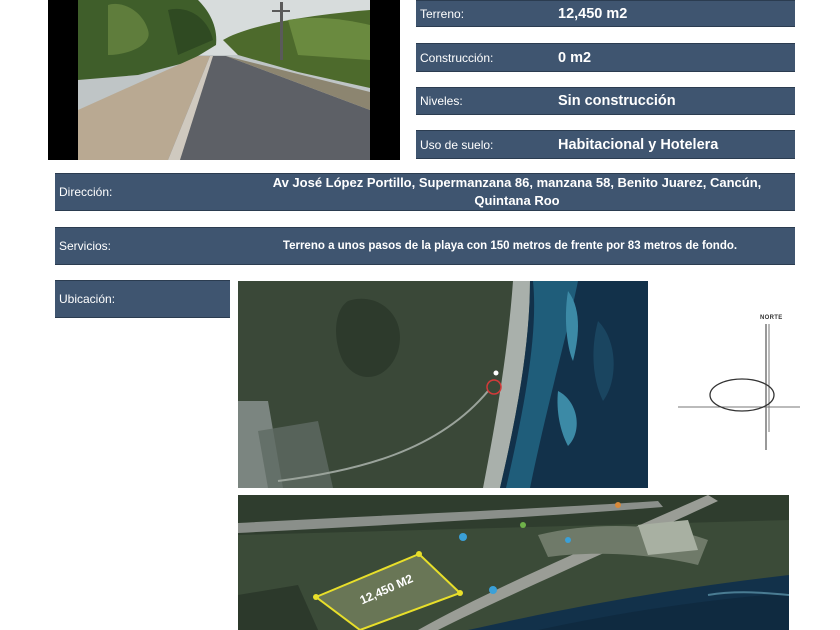 Image resolution: width=840 pixels, height=630 pixels. I want to click on construccion-value: 0 m2, so click(575, 57).